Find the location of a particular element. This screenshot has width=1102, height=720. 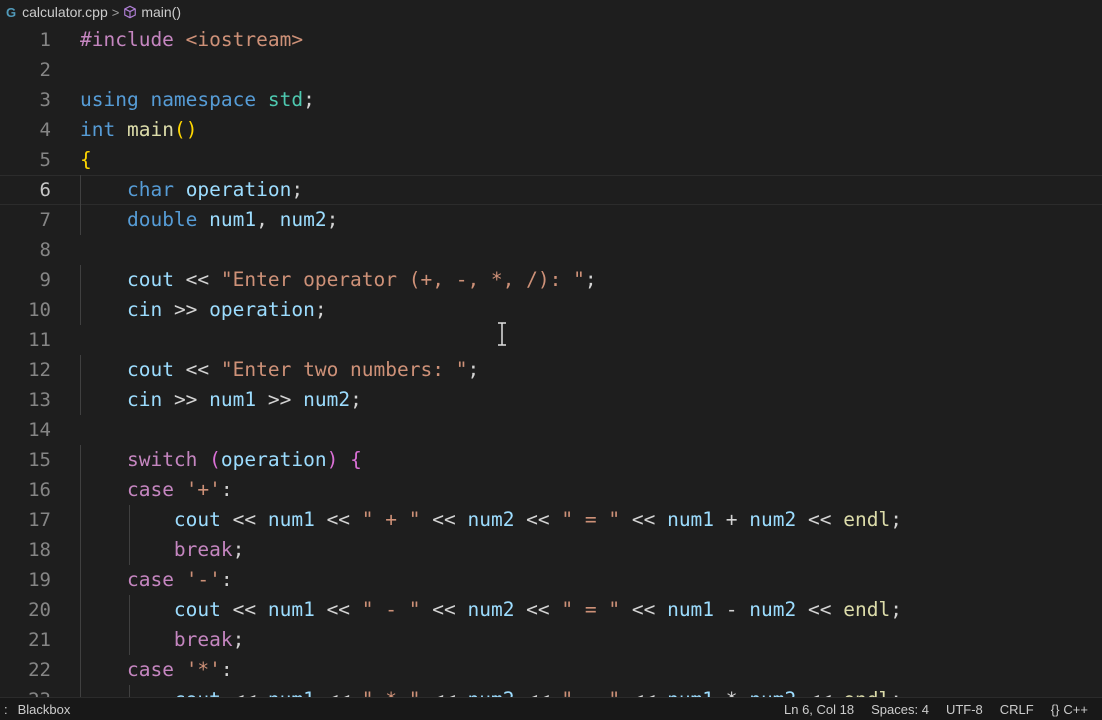

line-number: 22 is located at coordinates (25, 670).